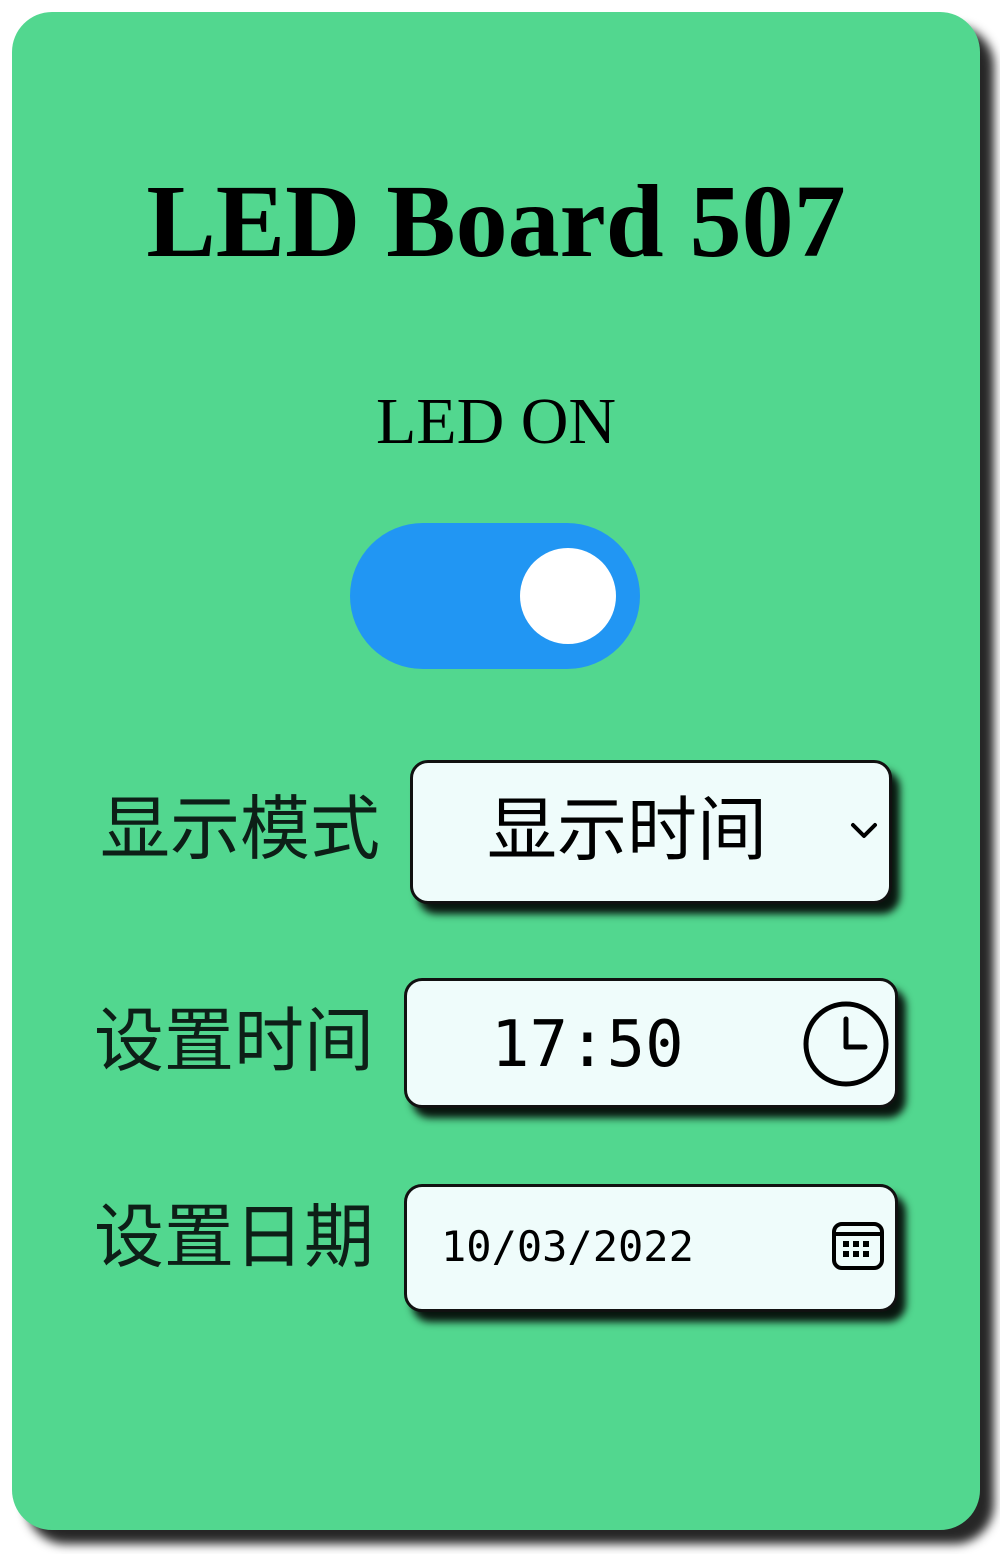  I want to click on display-mode-selected-value: 显示时间, so click(627, 830).